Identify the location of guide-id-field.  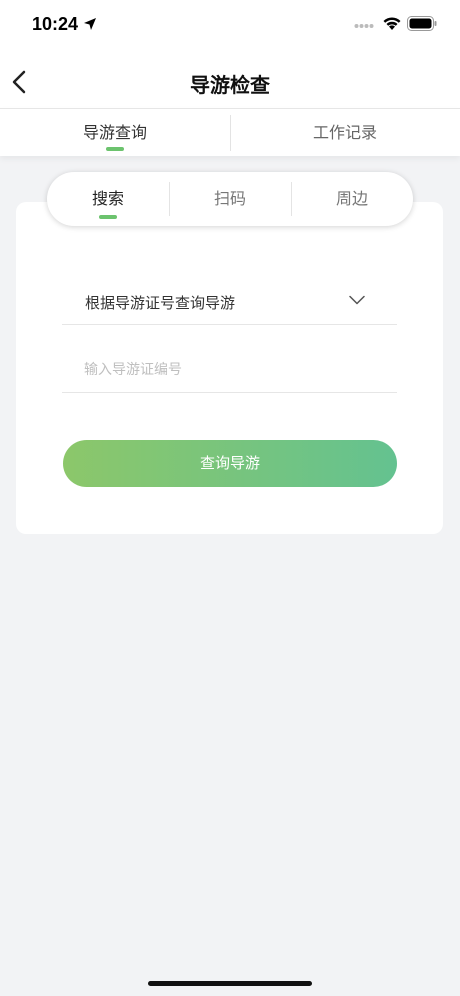
(229, 369).